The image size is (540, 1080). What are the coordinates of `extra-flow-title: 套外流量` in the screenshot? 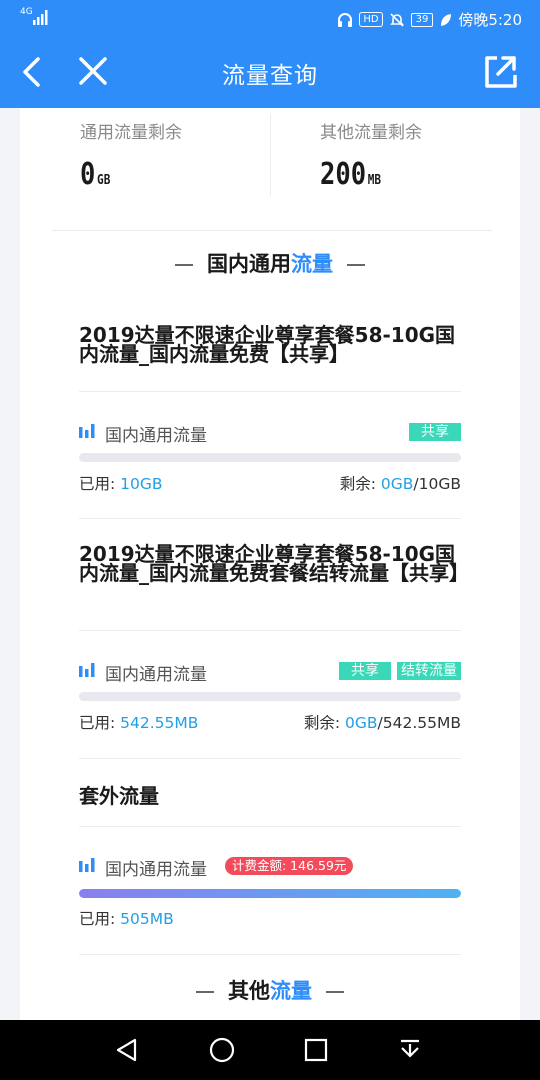 It's located at (119, 796).